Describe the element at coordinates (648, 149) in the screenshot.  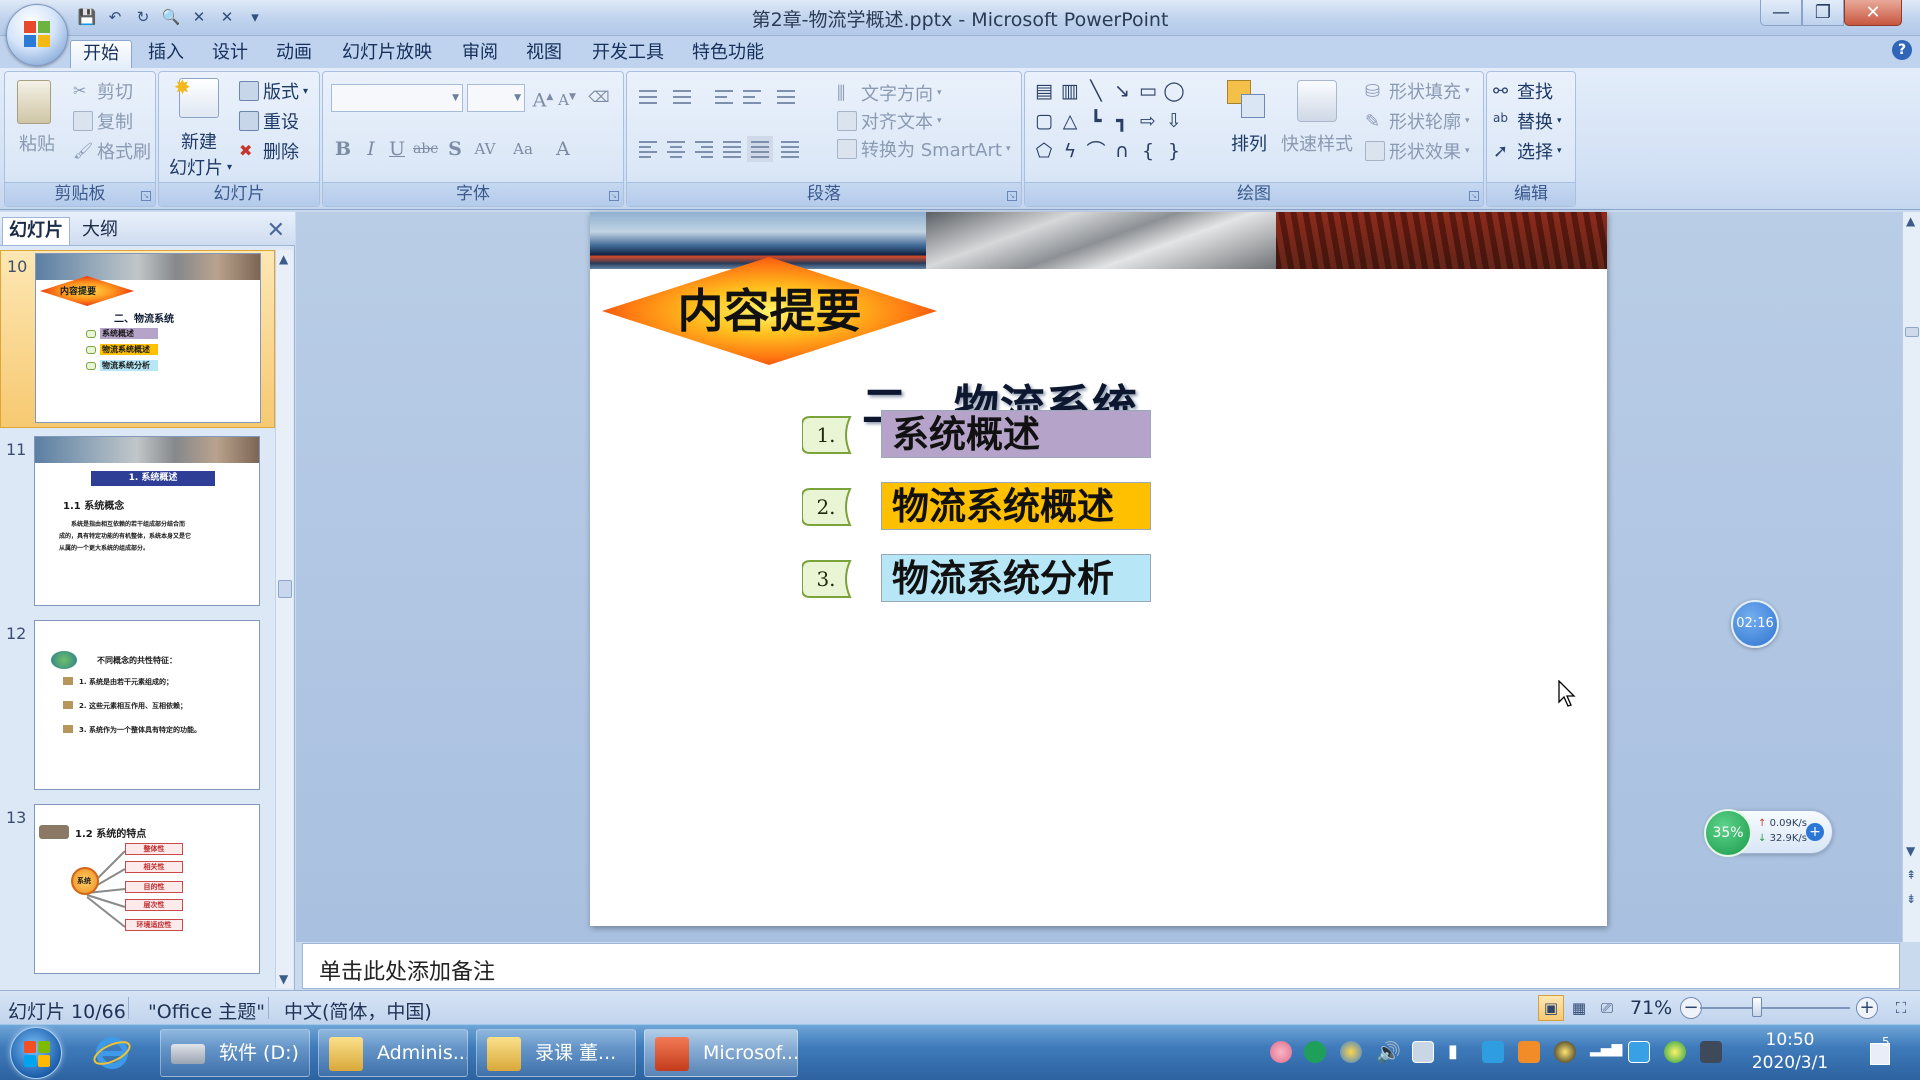
I see `align-left-icon` at that location.